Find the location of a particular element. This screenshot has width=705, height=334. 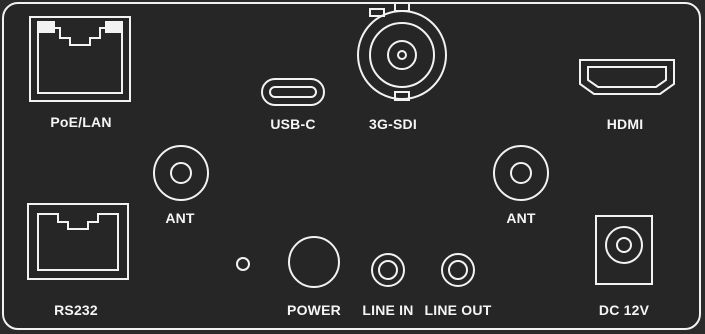

power-label: POWER is located at coordinates (314, 310).